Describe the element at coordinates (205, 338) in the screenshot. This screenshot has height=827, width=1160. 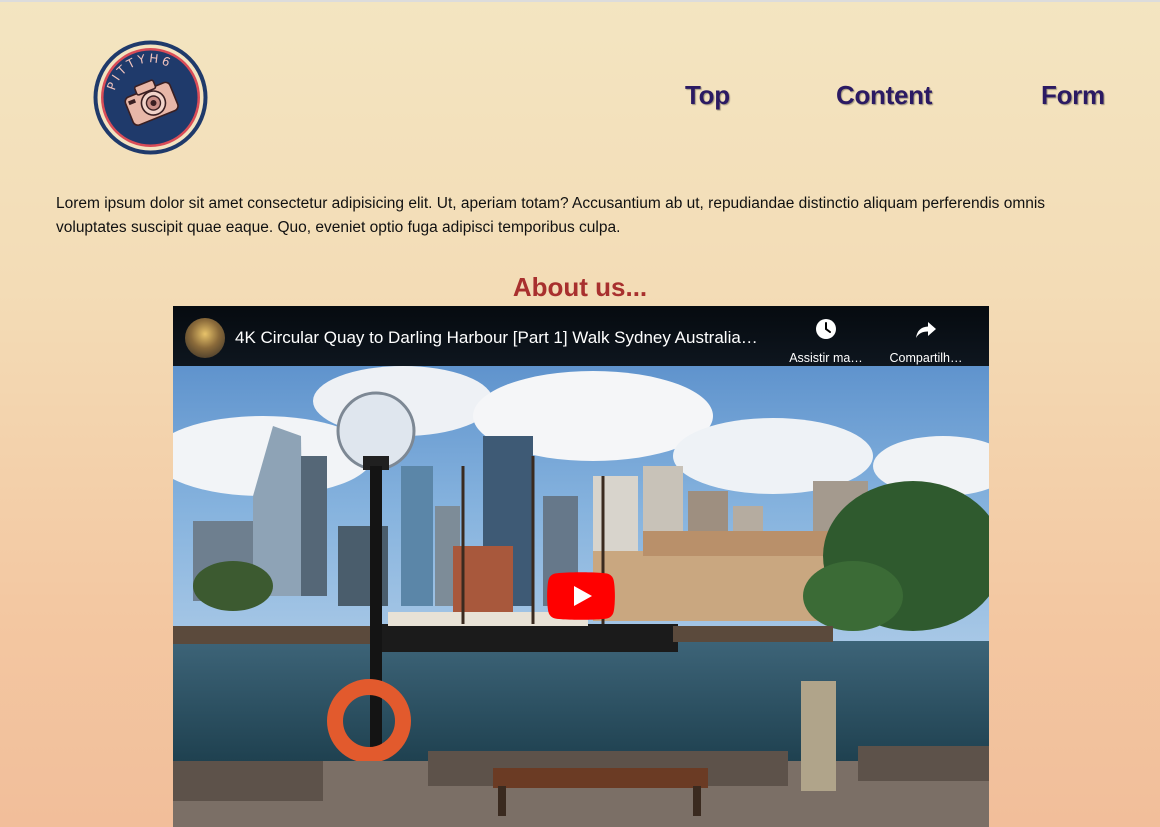
I see `channel-avatar` at that location.